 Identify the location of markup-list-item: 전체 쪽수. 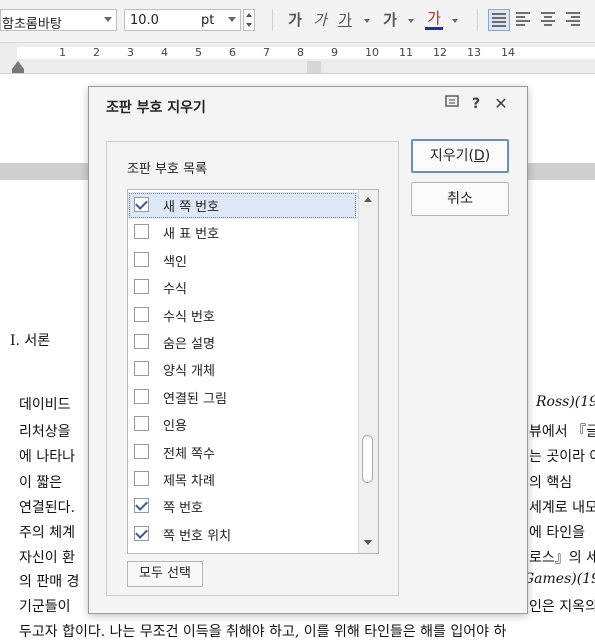
(242, 452).